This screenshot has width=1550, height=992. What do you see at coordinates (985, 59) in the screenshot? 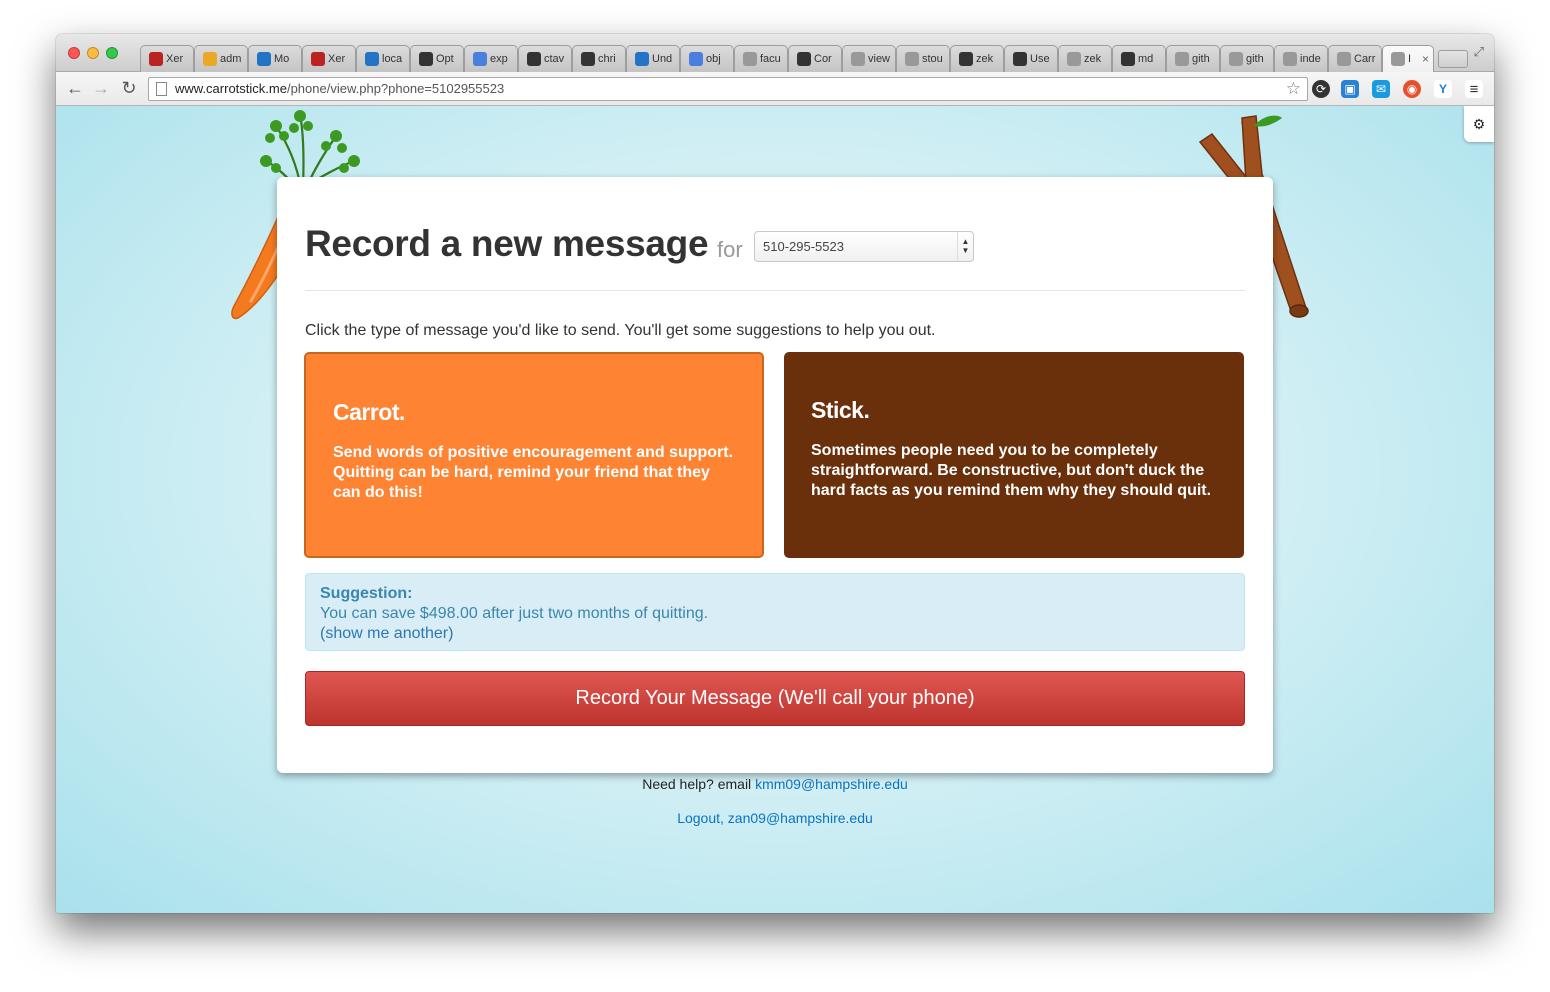
I see `tab-label: zek` at bounding box center [985, 59].